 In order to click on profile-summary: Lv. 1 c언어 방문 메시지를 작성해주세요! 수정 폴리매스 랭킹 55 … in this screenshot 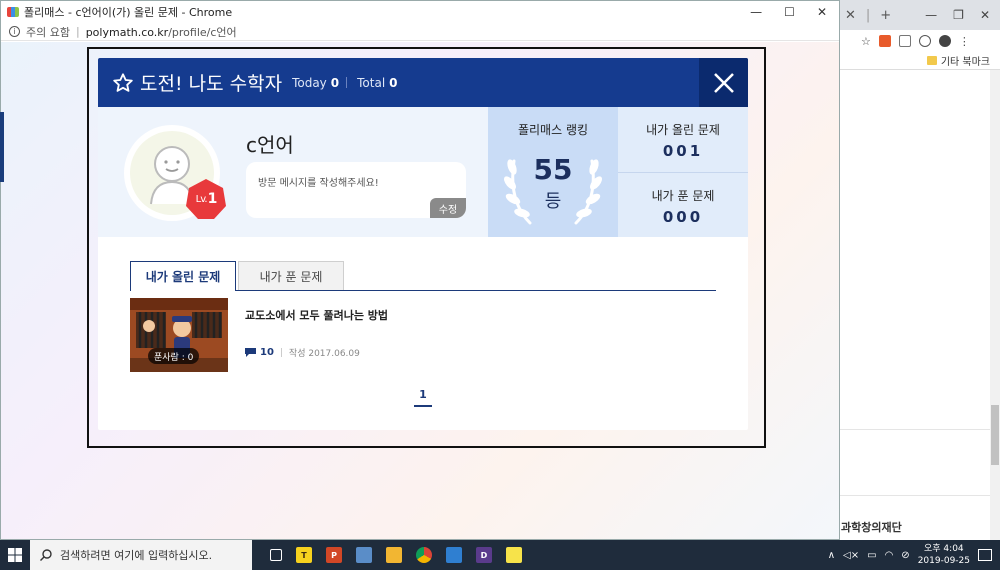, I will do `click(423, 172)`.